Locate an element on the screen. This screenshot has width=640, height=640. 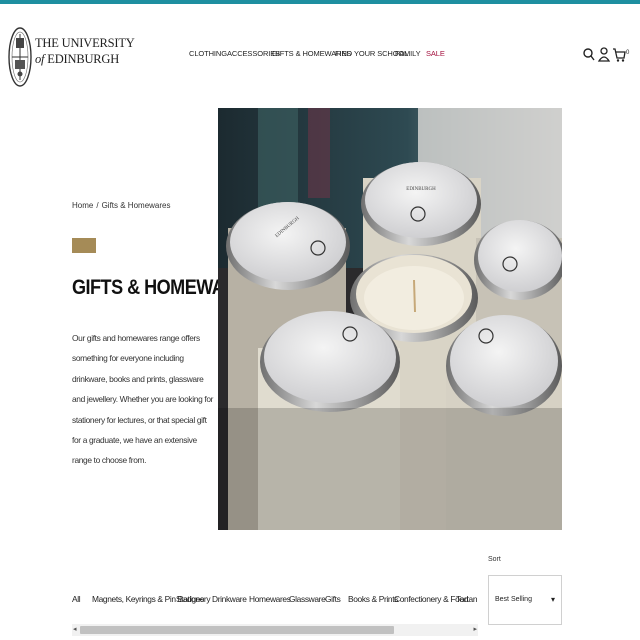
filter-gifts: Gifts is located at coordinates (333, 599).